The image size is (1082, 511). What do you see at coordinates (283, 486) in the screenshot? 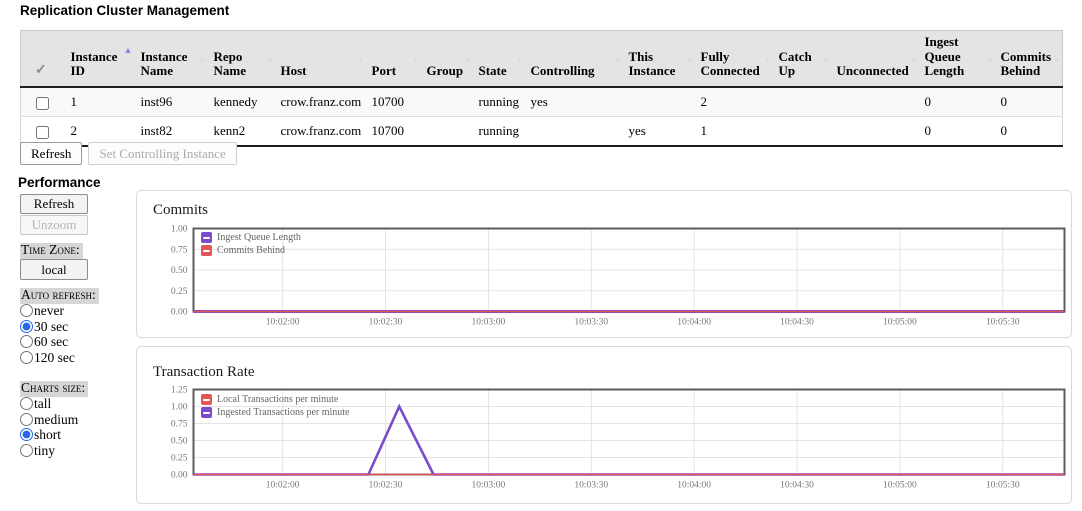
I see `x-axis-tick-label: 10:02:00` at bounding box center [283, 486].